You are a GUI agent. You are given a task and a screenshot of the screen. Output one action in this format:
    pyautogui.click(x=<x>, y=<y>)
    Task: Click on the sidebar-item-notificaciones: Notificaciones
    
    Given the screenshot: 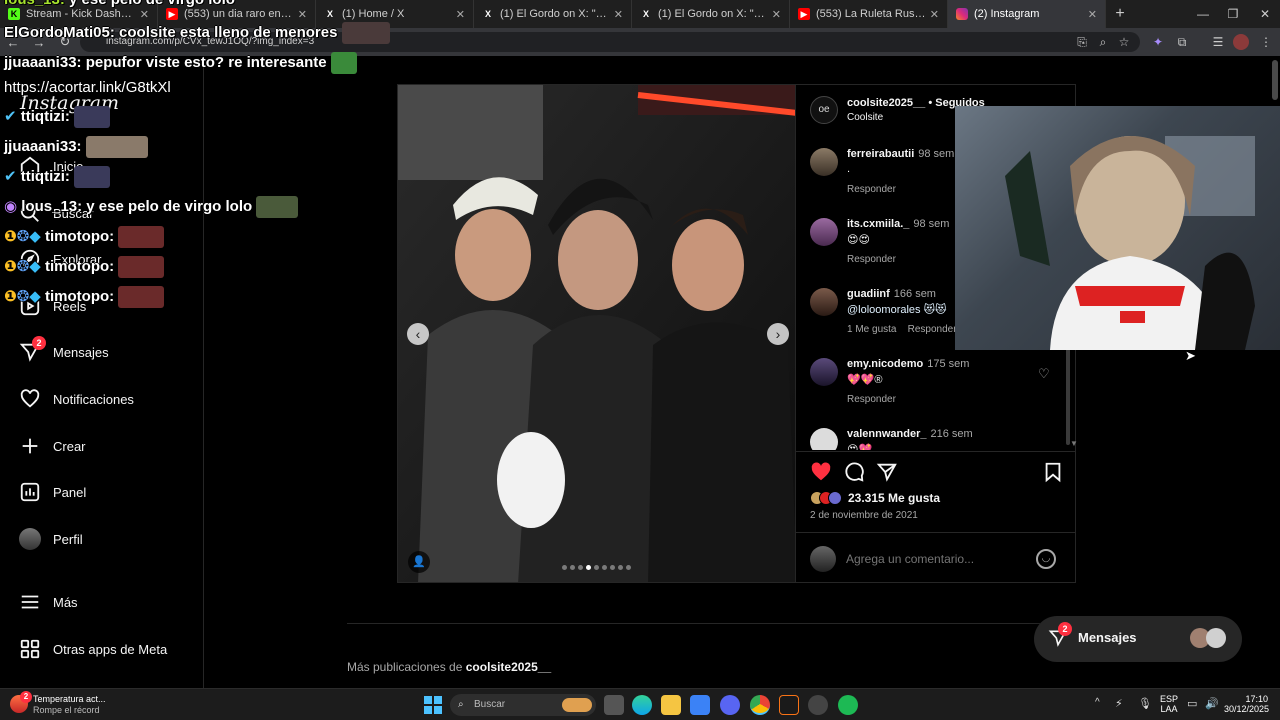 What is the action you would take?
    pyautogui.click(x=76, y=399)
    